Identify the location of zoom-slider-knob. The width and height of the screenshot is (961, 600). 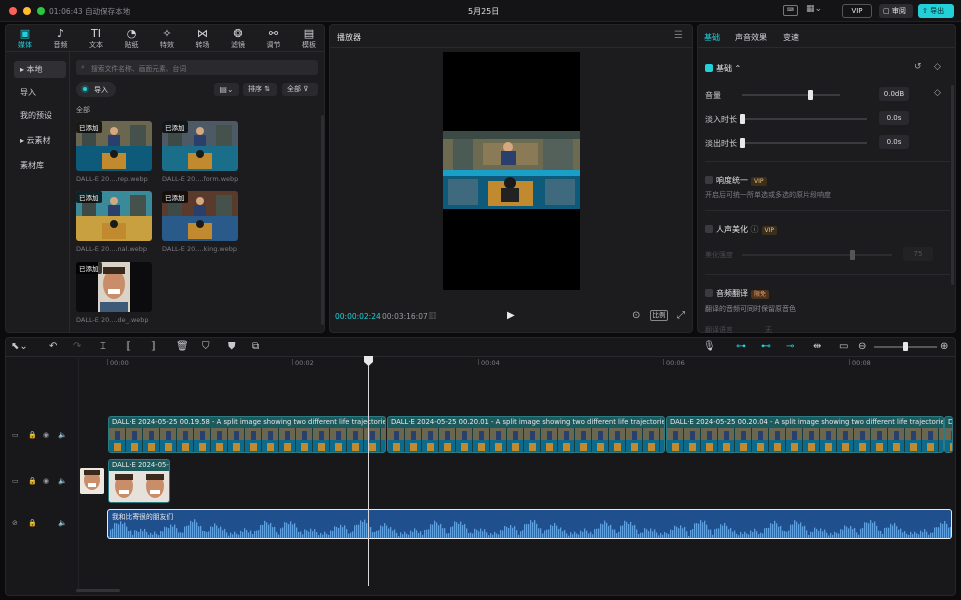
(905, 346).